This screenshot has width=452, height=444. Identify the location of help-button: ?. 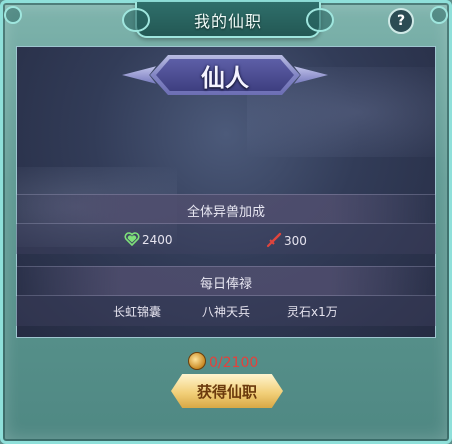
(401, 21).